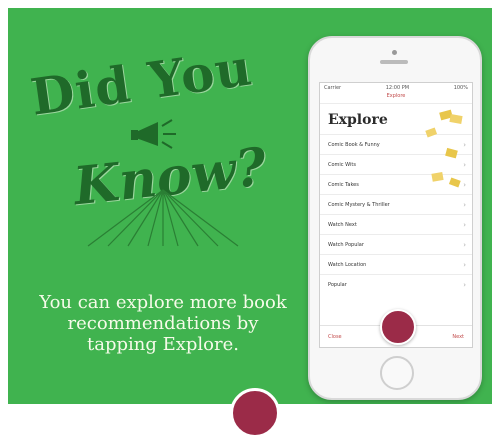  What do you see at coordinates (396, 224) in the screenshot?
I see `list-item: Watch Next ›` at bounding box center [396, 224].